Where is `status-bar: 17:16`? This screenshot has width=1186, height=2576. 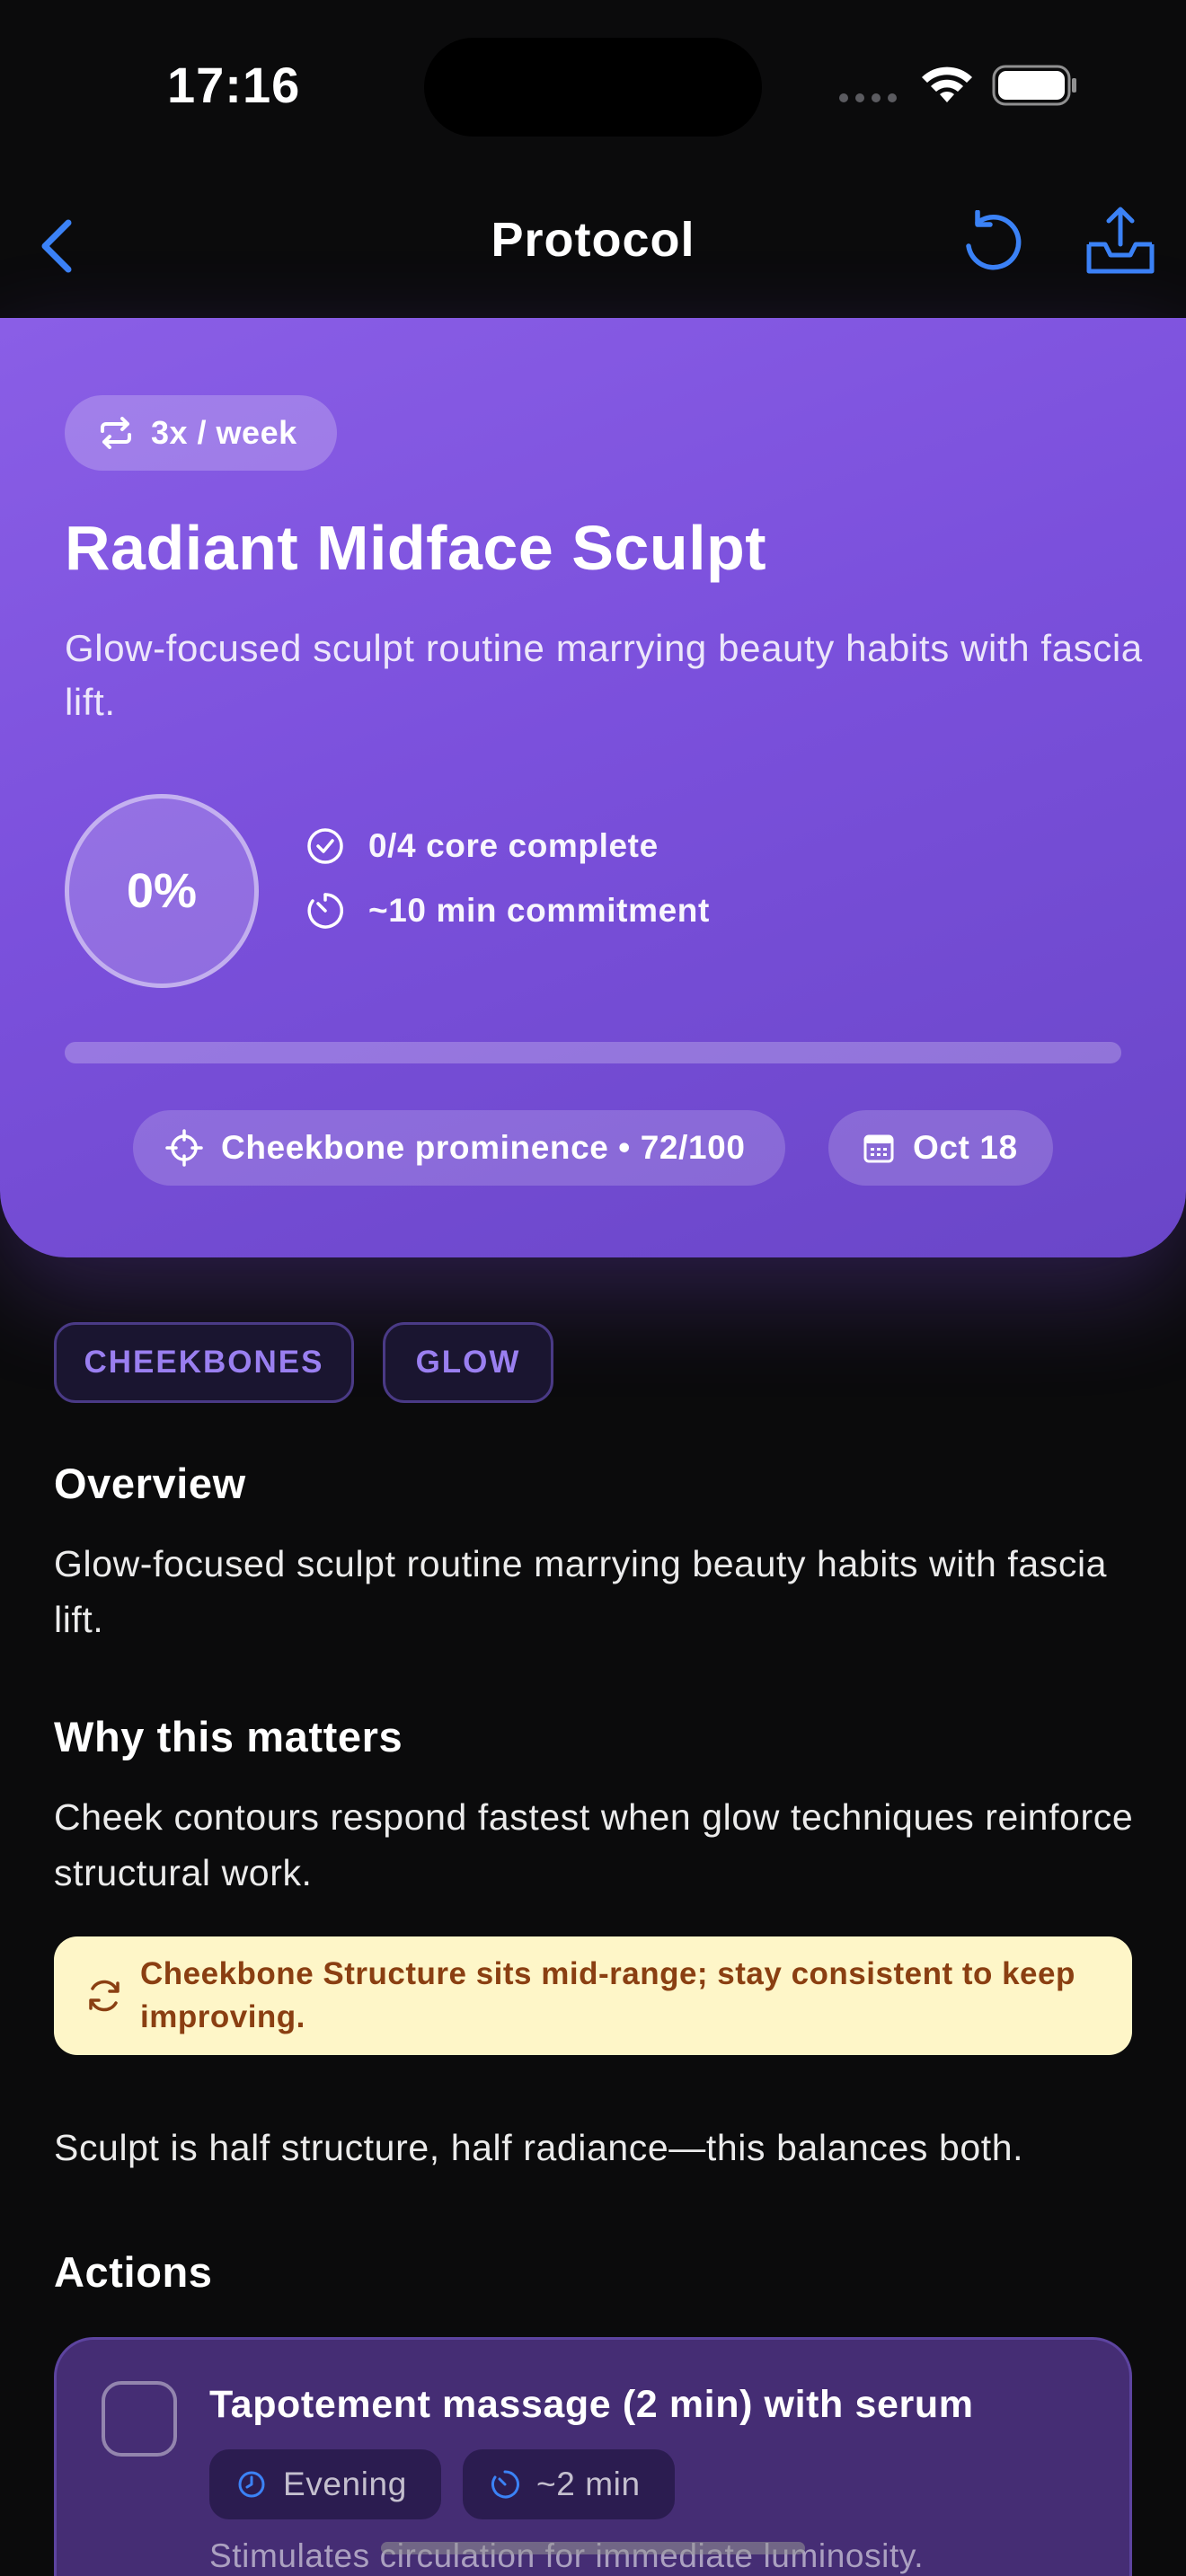
status-bar: 17:16 is located at coordinates (593, 85).